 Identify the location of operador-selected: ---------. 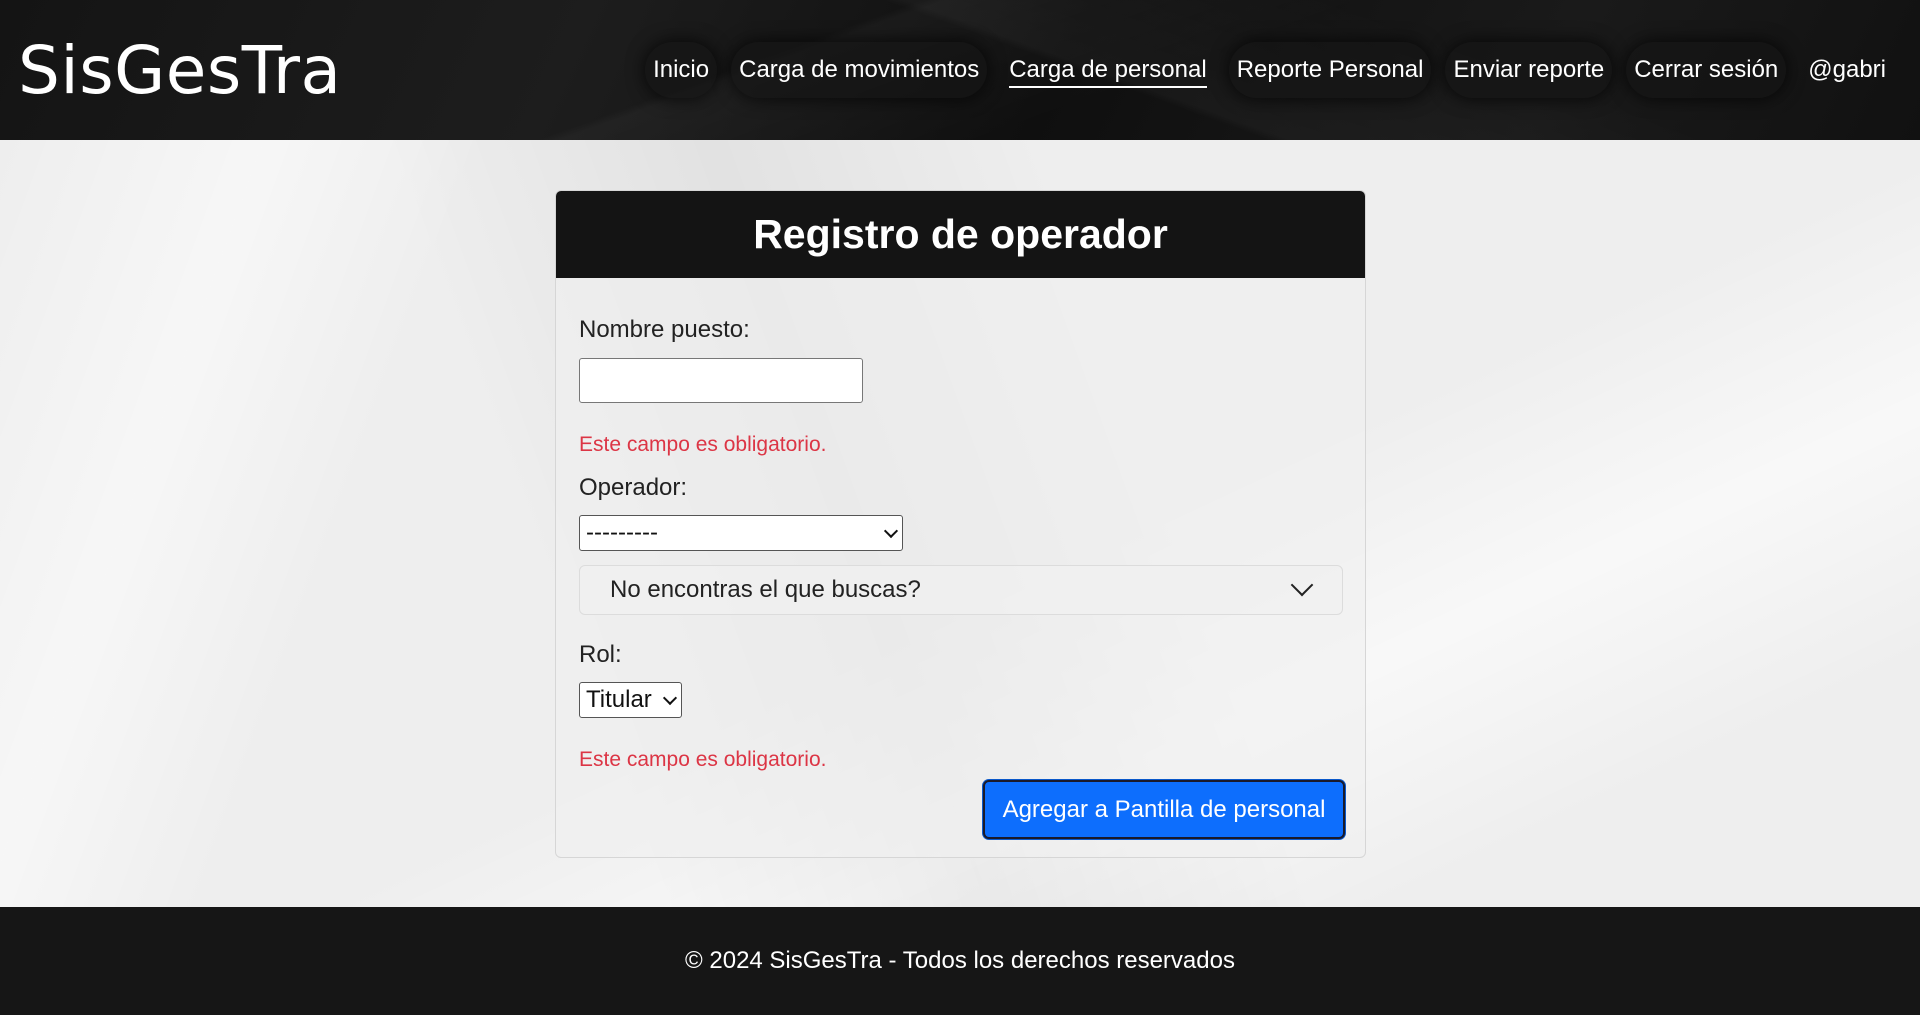
(622, 532).